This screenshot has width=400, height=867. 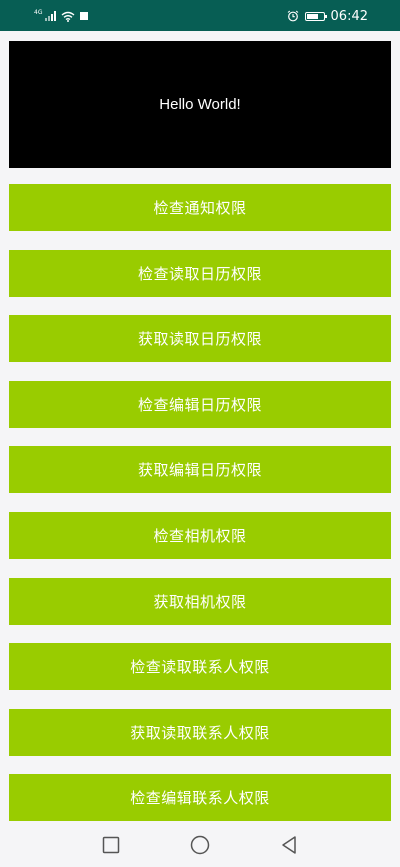 I want to click on back-button, so click(x=289, y=845).